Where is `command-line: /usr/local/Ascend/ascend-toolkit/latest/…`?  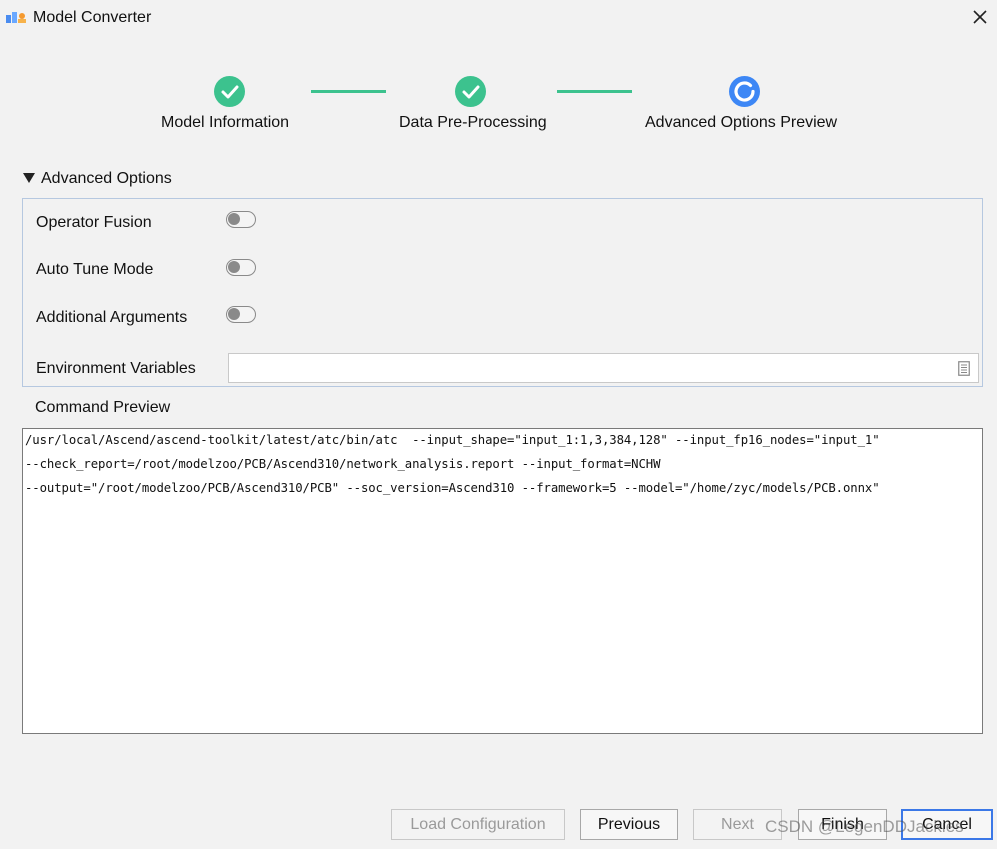 command-line: /usr/local/Ascend/ascend-toolkit/latest/… is located at coordinates (452, 440).